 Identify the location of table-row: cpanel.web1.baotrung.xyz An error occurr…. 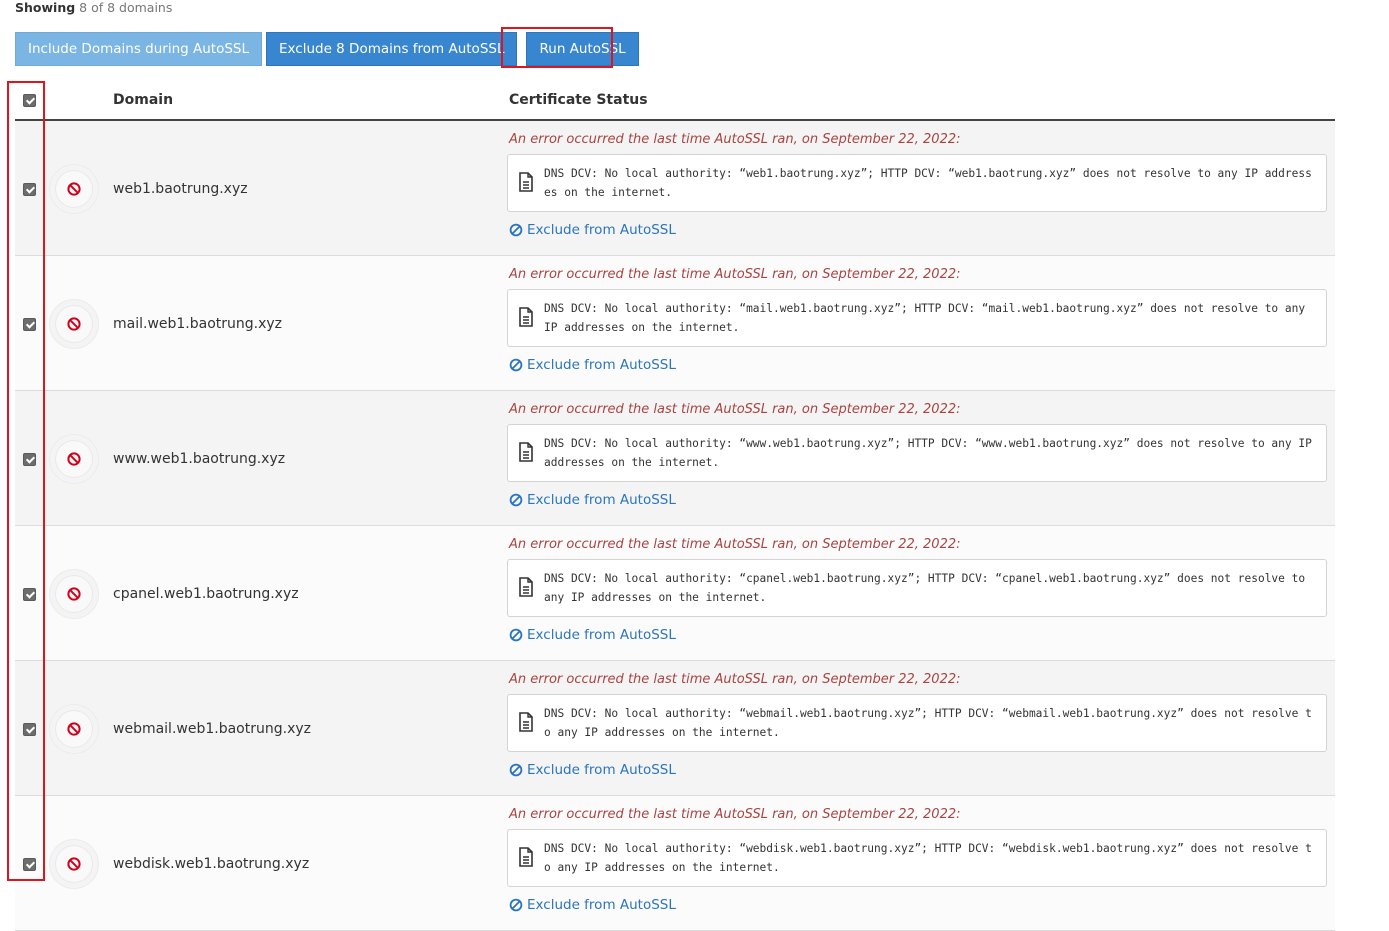
(675, 593).